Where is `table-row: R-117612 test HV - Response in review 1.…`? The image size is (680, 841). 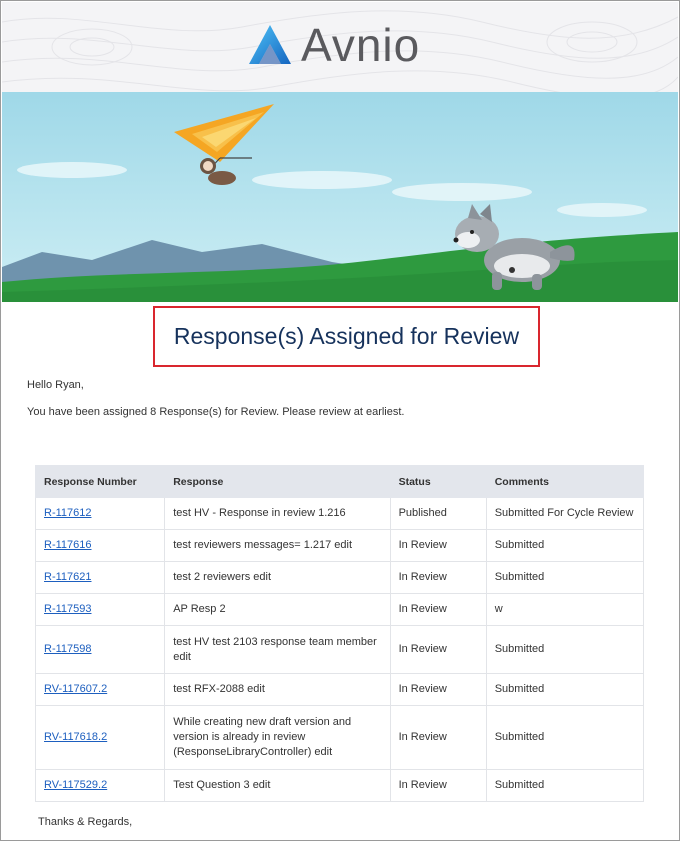
table-row: R-117612 test HV - Response in review 1.… is located at coordinates (339, 513).